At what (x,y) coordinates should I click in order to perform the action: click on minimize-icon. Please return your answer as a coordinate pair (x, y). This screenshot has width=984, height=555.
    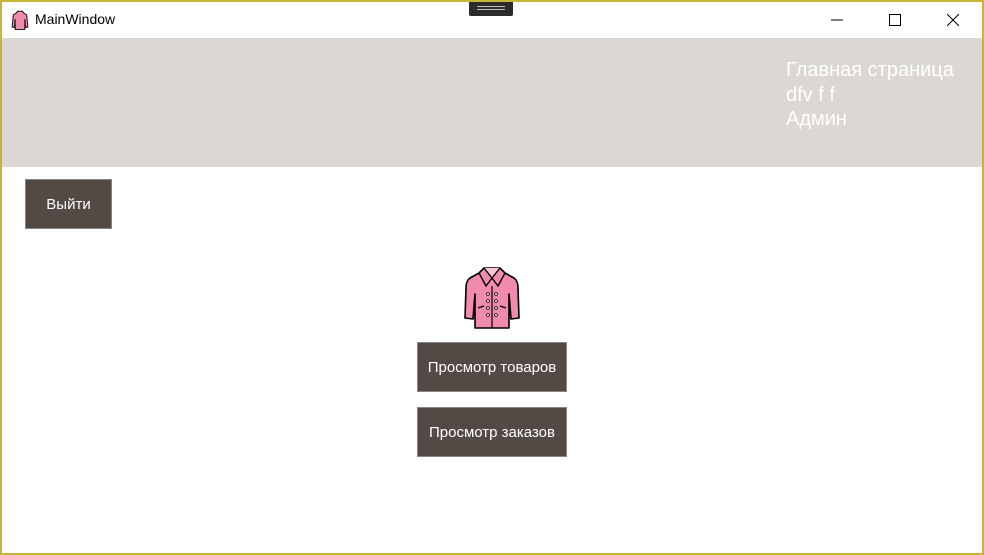
    Looking at the image, I should click on (837, 20).